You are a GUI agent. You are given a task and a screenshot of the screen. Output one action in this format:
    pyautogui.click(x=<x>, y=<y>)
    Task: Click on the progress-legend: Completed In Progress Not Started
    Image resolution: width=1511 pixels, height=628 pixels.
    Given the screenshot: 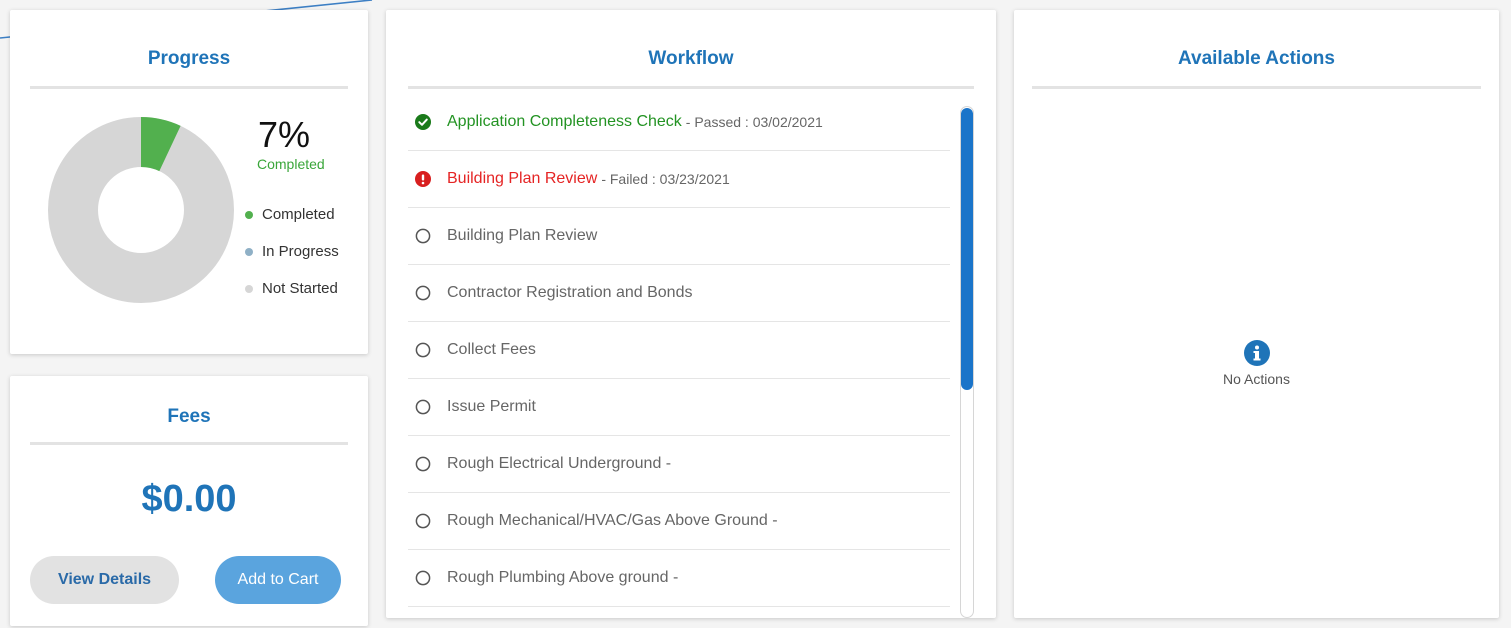 What is the action you would take?
    pyautogui.click(x=292, y=251)
    